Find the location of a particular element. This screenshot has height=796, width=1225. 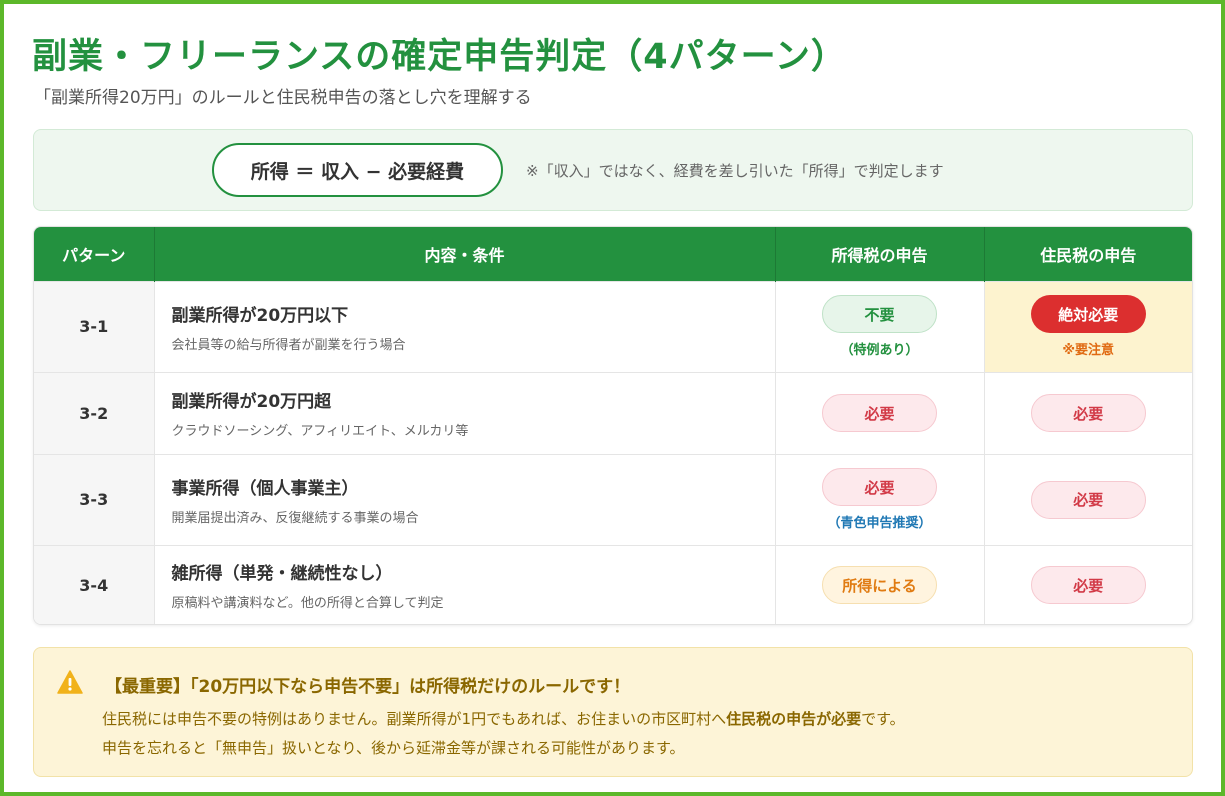

status-badge: 絶対必要 is located at coordinates (1088, 314).